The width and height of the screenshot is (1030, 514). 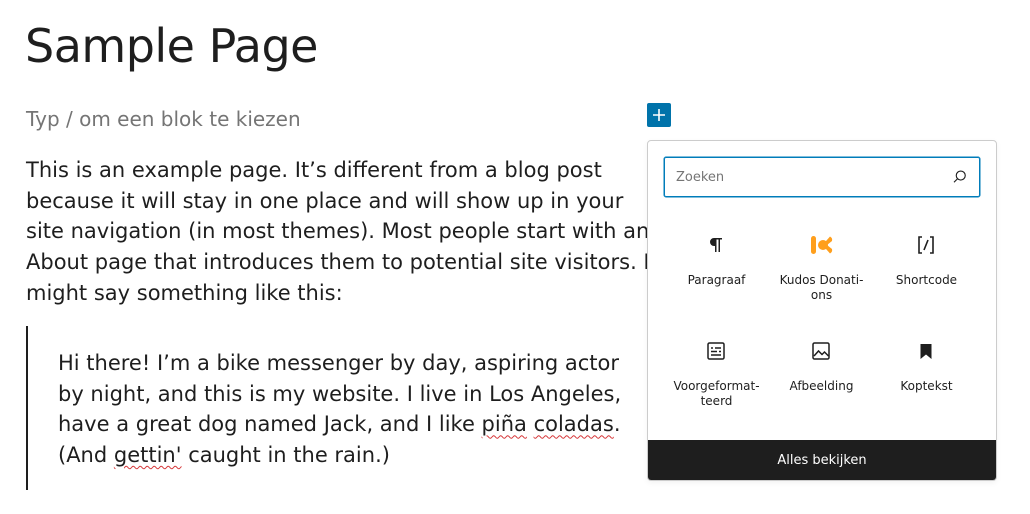 I want to click on plus-icon, so click(x=659, y=115).